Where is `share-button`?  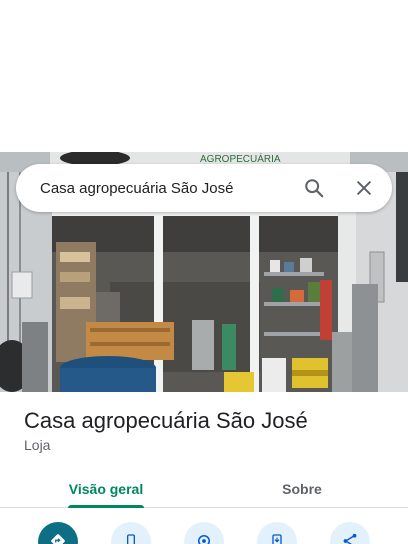
share-button is located at coordinates (350, 533).